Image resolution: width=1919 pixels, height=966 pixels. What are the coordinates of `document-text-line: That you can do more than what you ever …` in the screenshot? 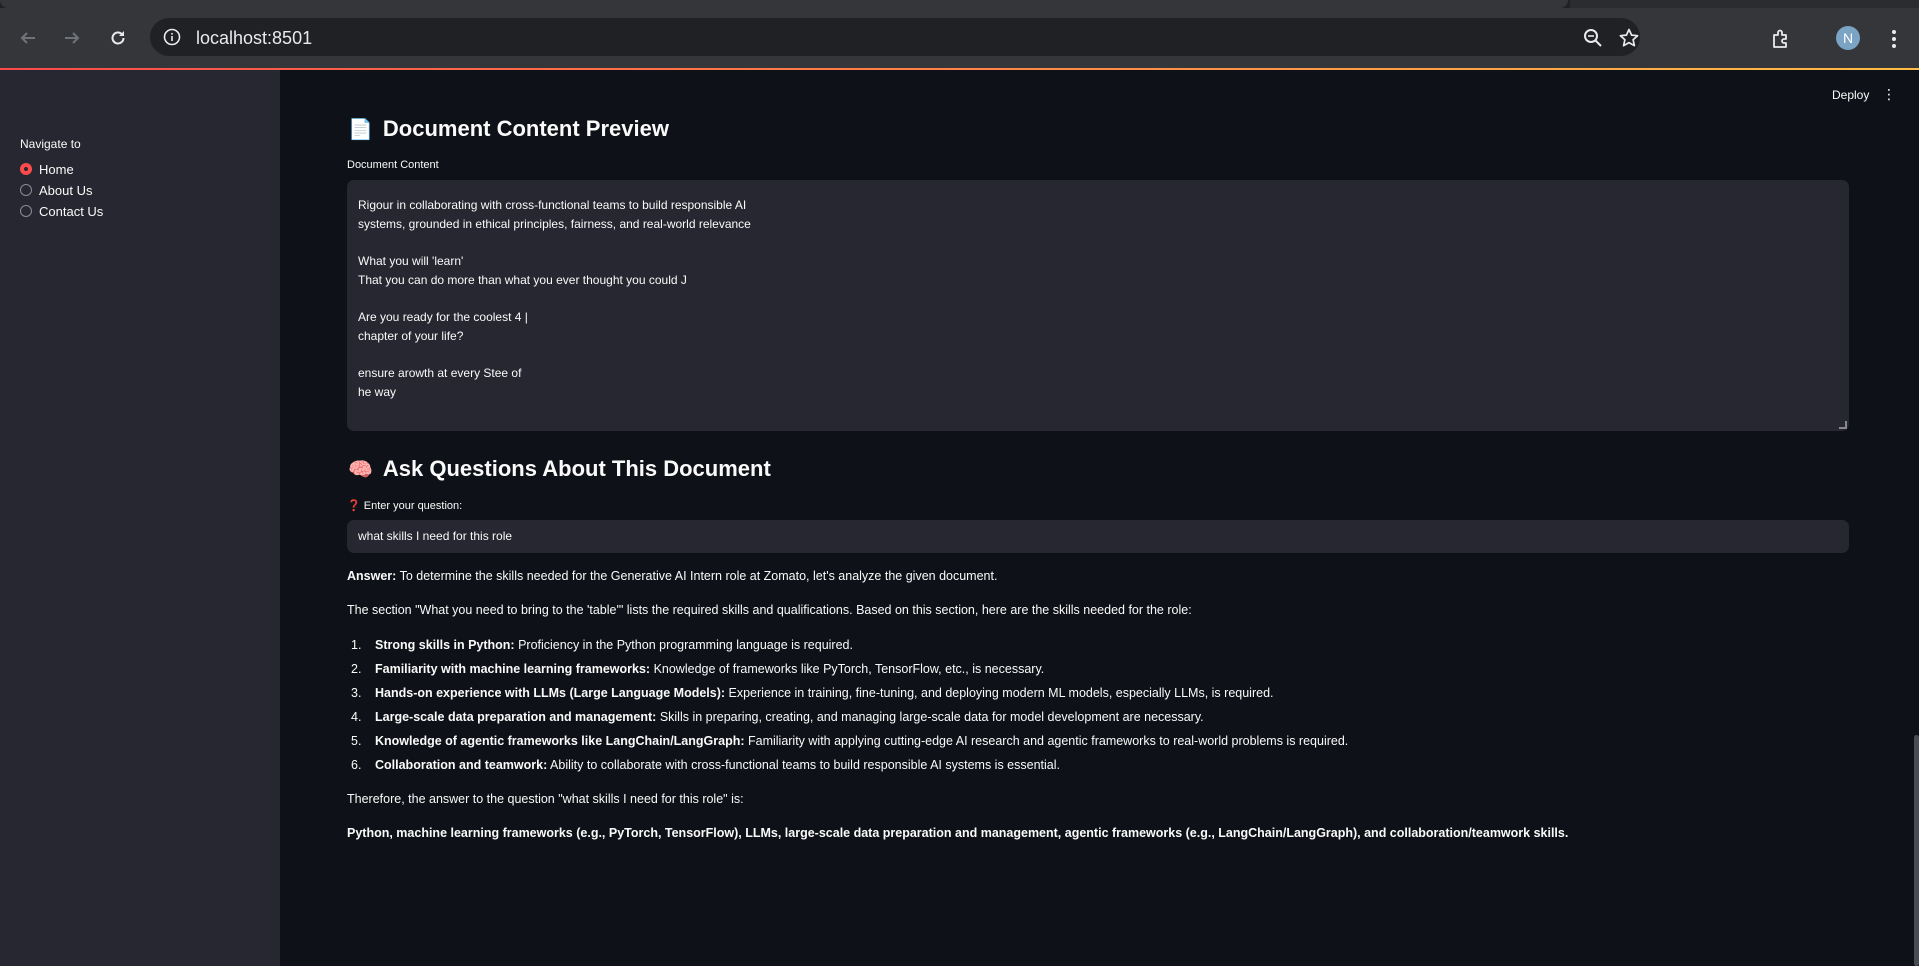 It's located at (522, 279).